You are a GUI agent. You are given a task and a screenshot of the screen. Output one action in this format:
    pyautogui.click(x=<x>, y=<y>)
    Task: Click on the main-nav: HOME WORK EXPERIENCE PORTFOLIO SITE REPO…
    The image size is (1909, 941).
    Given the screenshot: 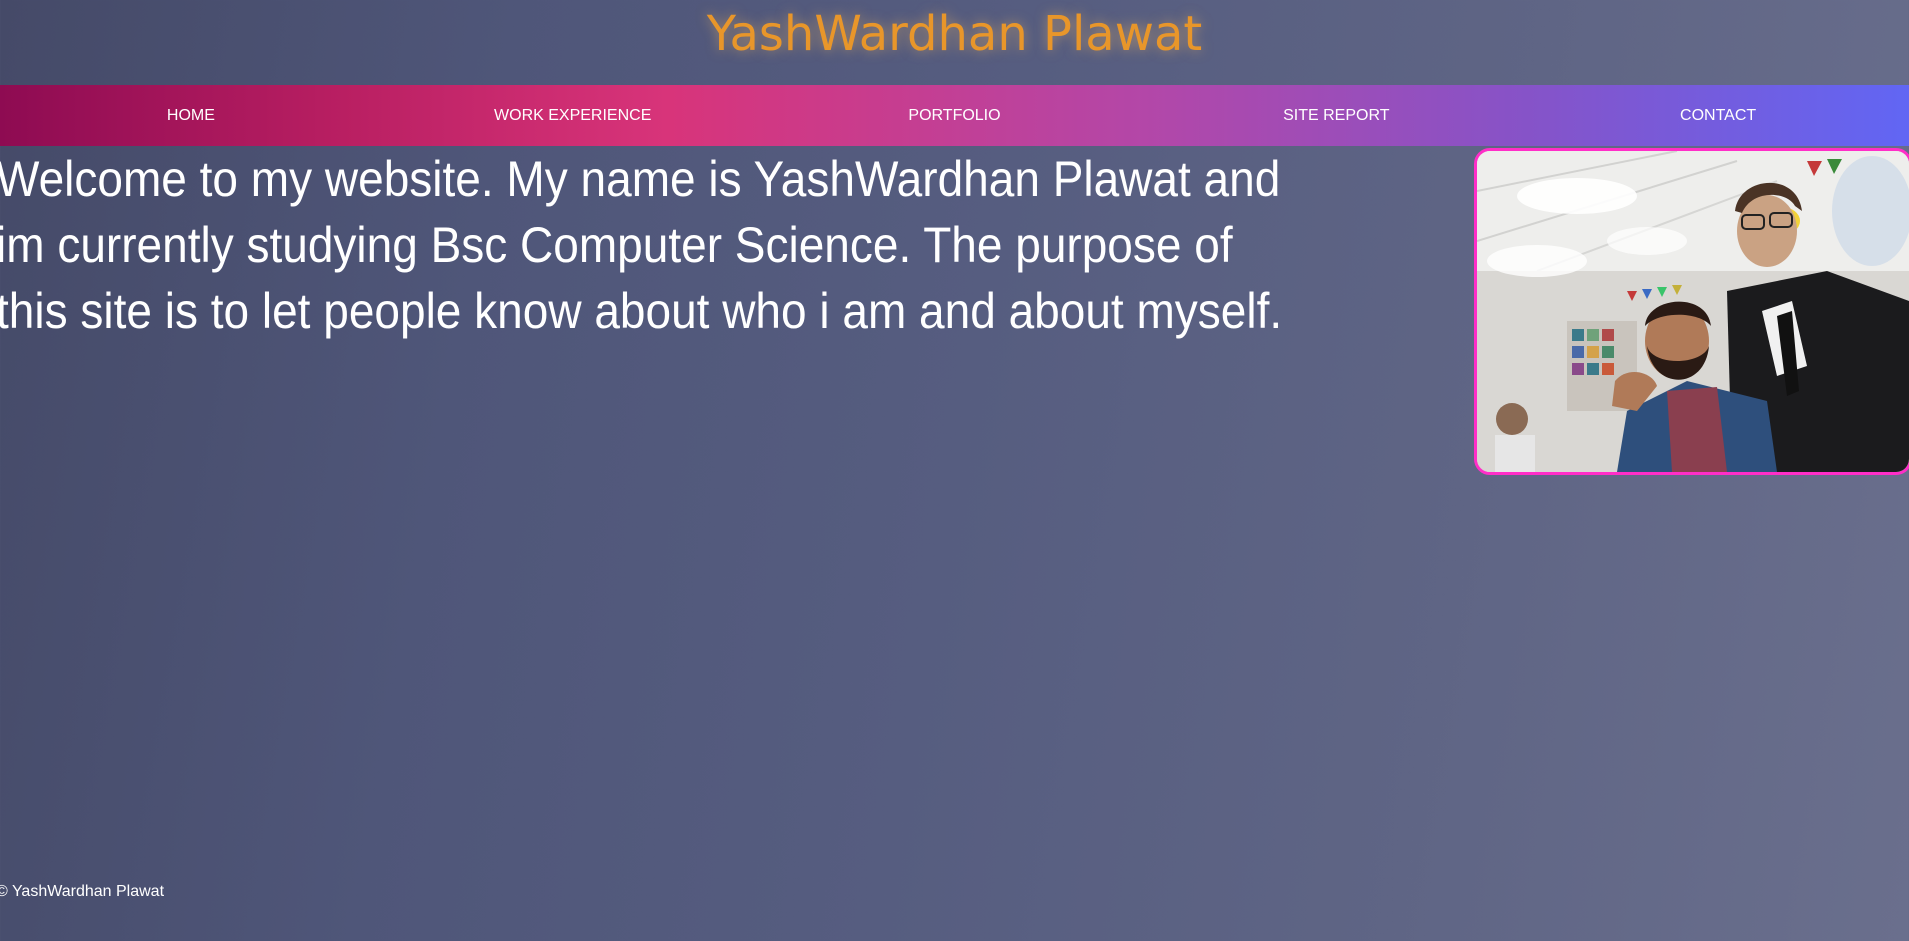 What is the action you would take?
    pyautogui.click(x=954, y=115)
    